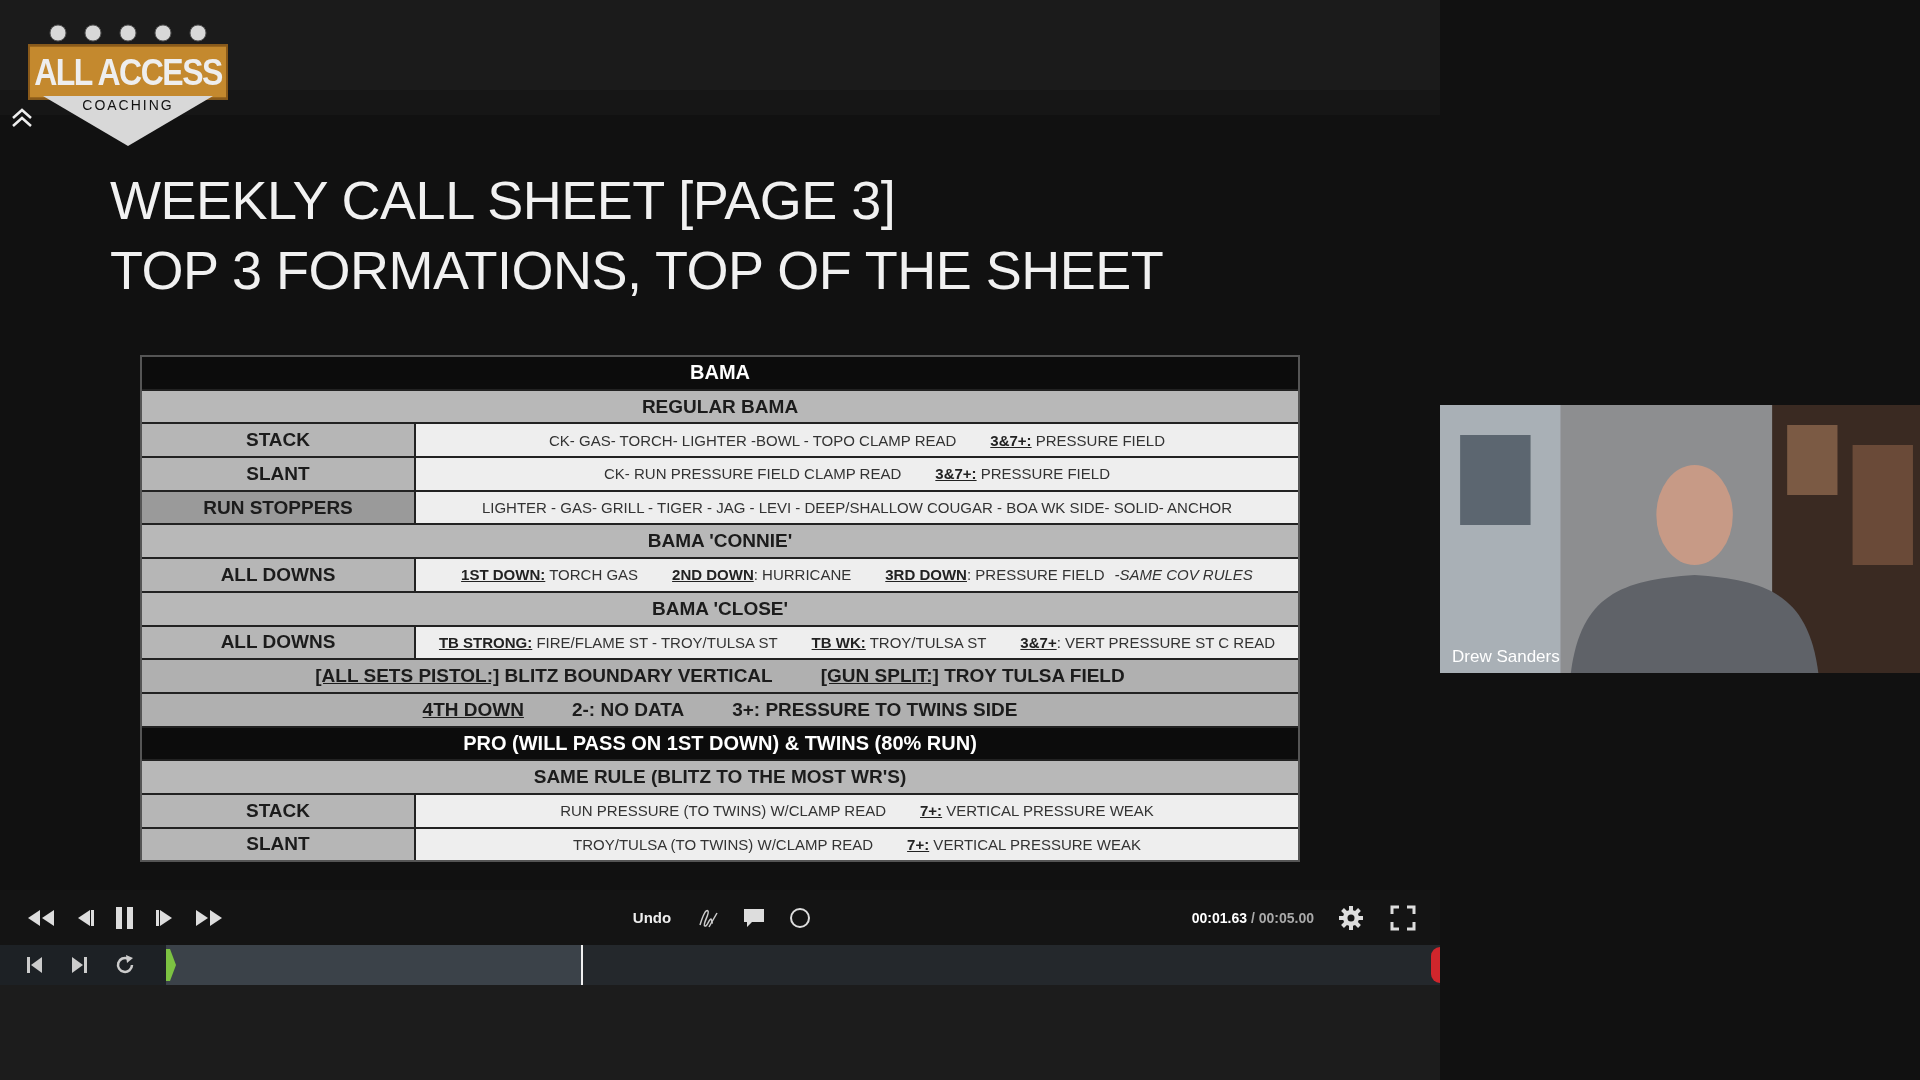  I want to click on table-cell-text: CK- GAS- TORCH- LIGHTER -BOWL - TOPO CLAMP READ, so click(753, 440).